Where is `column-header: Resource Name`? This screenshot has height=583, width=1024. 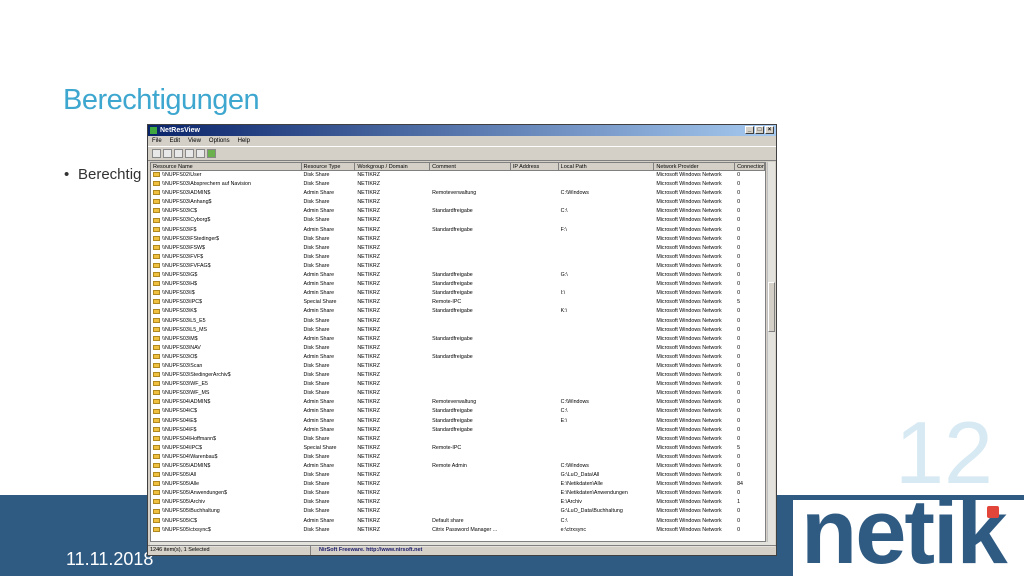 column-header: Resource Name is located at coordinates (226, 167).